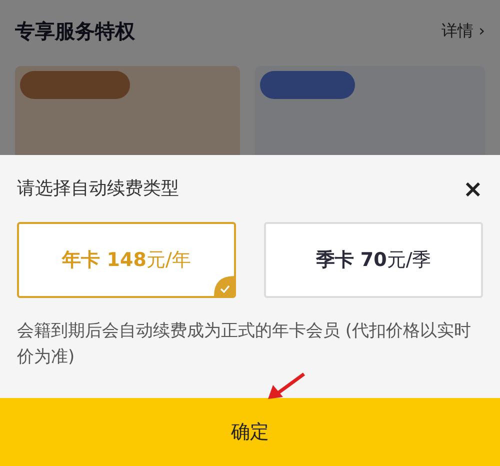  What do you see at coordinates (224, 286) in the screenshot?
I see `check-corner-icon` at bounding box center [224, 286].